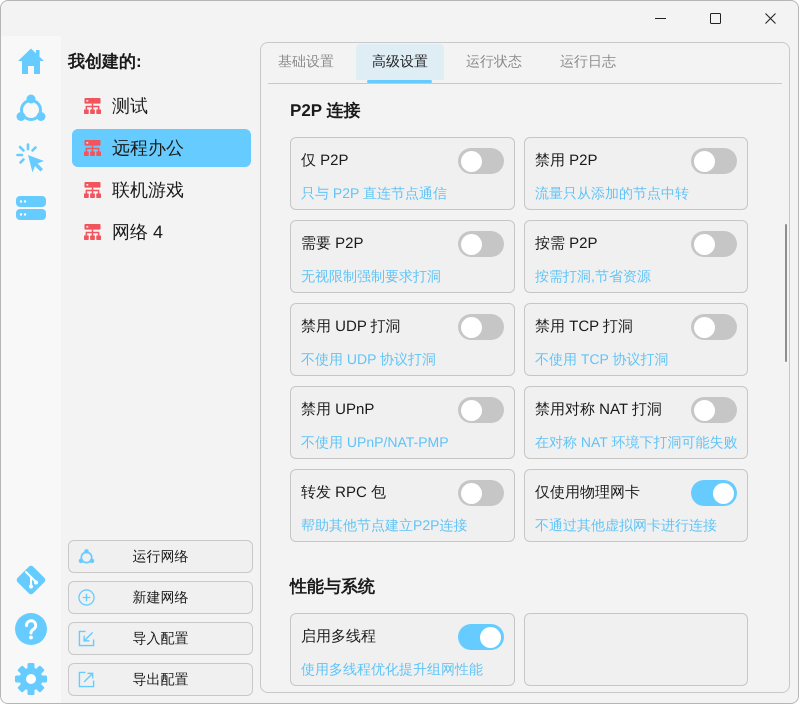  I want to click on setting-title: 仅 P2P, so click(325, 161).